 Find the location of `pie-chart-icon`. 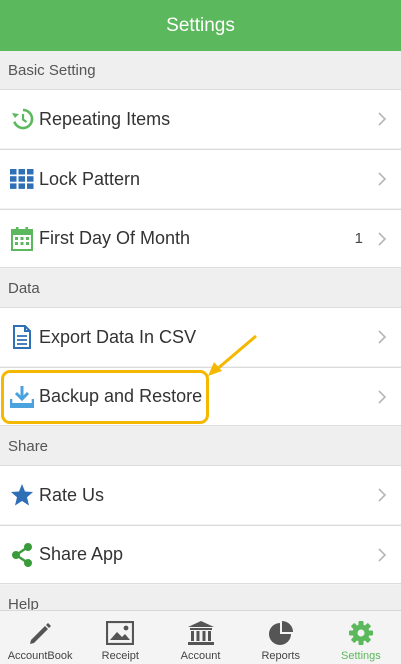

pie-chart-icon is located at coordinates (281, 633).